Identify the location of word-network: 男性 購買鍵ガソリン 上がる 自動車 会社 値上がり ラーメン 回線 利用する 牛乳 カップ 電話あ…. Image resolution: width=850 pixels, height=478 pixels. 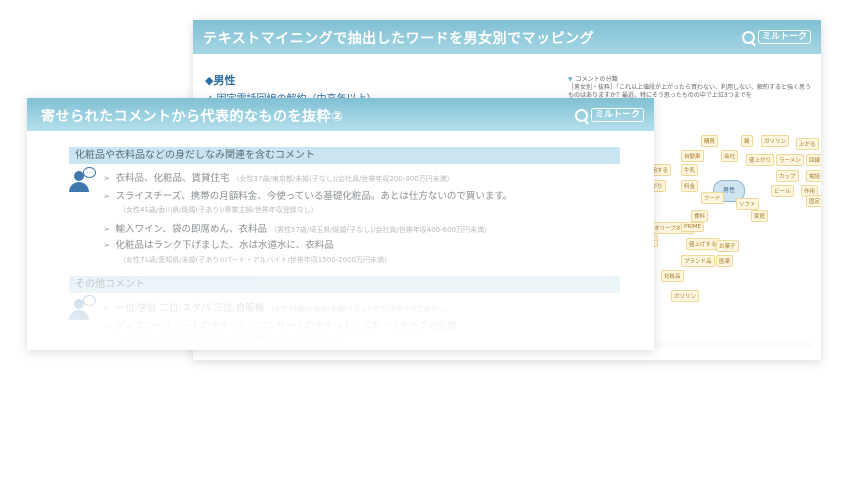
(731, 230).